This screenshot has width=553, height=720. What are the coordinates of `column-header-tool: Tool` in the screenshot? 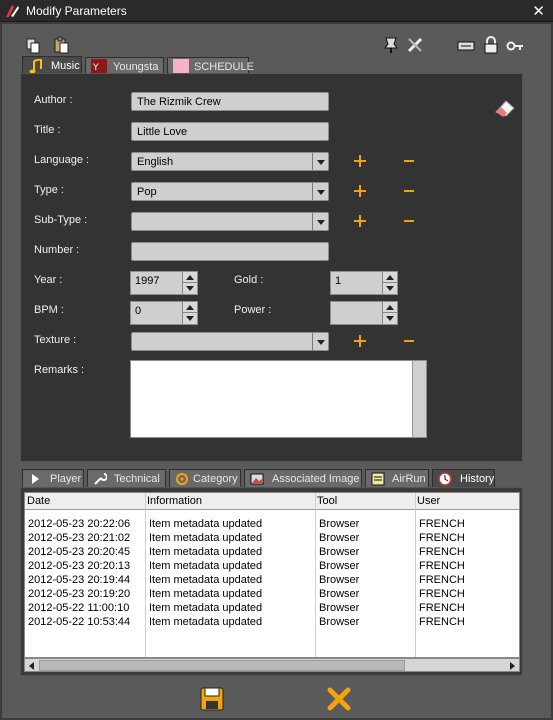 It's located at (327, 501).